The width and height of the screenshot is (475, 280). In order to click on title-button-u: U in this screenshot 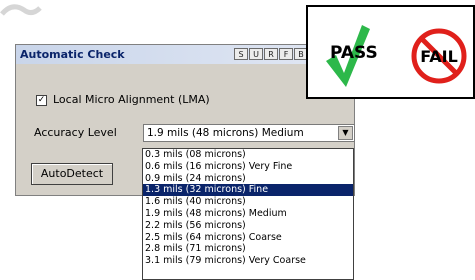, I will do `click(256, 54)`.